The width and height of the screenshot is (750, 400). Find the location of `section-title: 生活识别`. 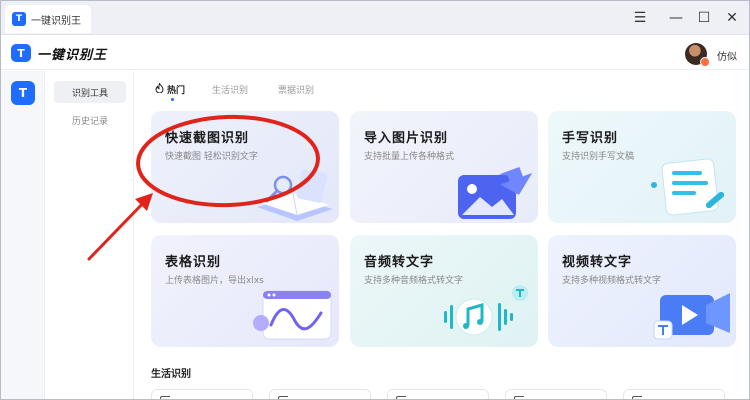

section-title: 生活识别 is located at coordinates (171, 374).